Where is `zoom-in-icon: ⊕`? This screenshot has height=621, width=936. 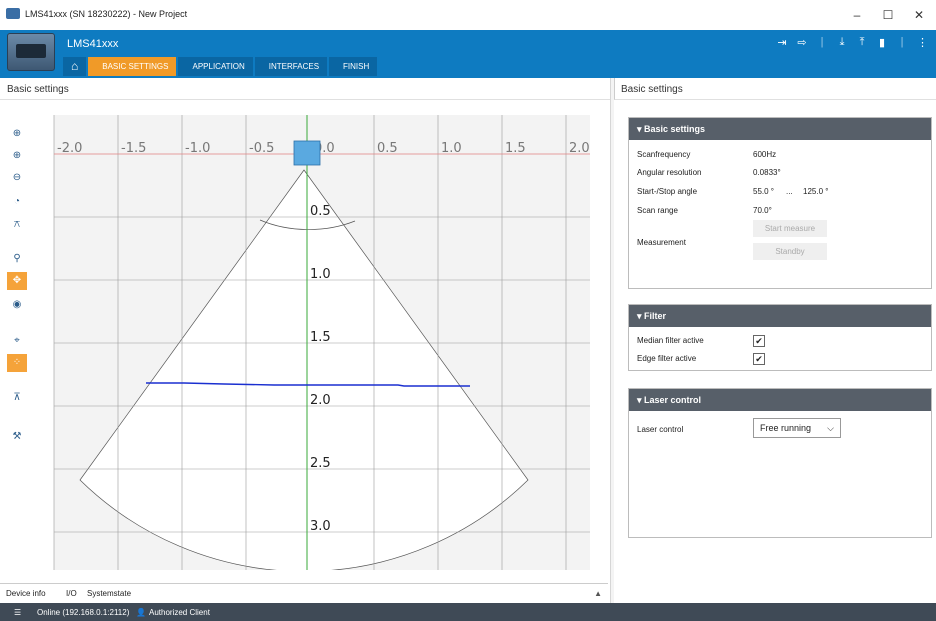 zoom-in-icon: ⊕ is located at coordinates (17, 134).